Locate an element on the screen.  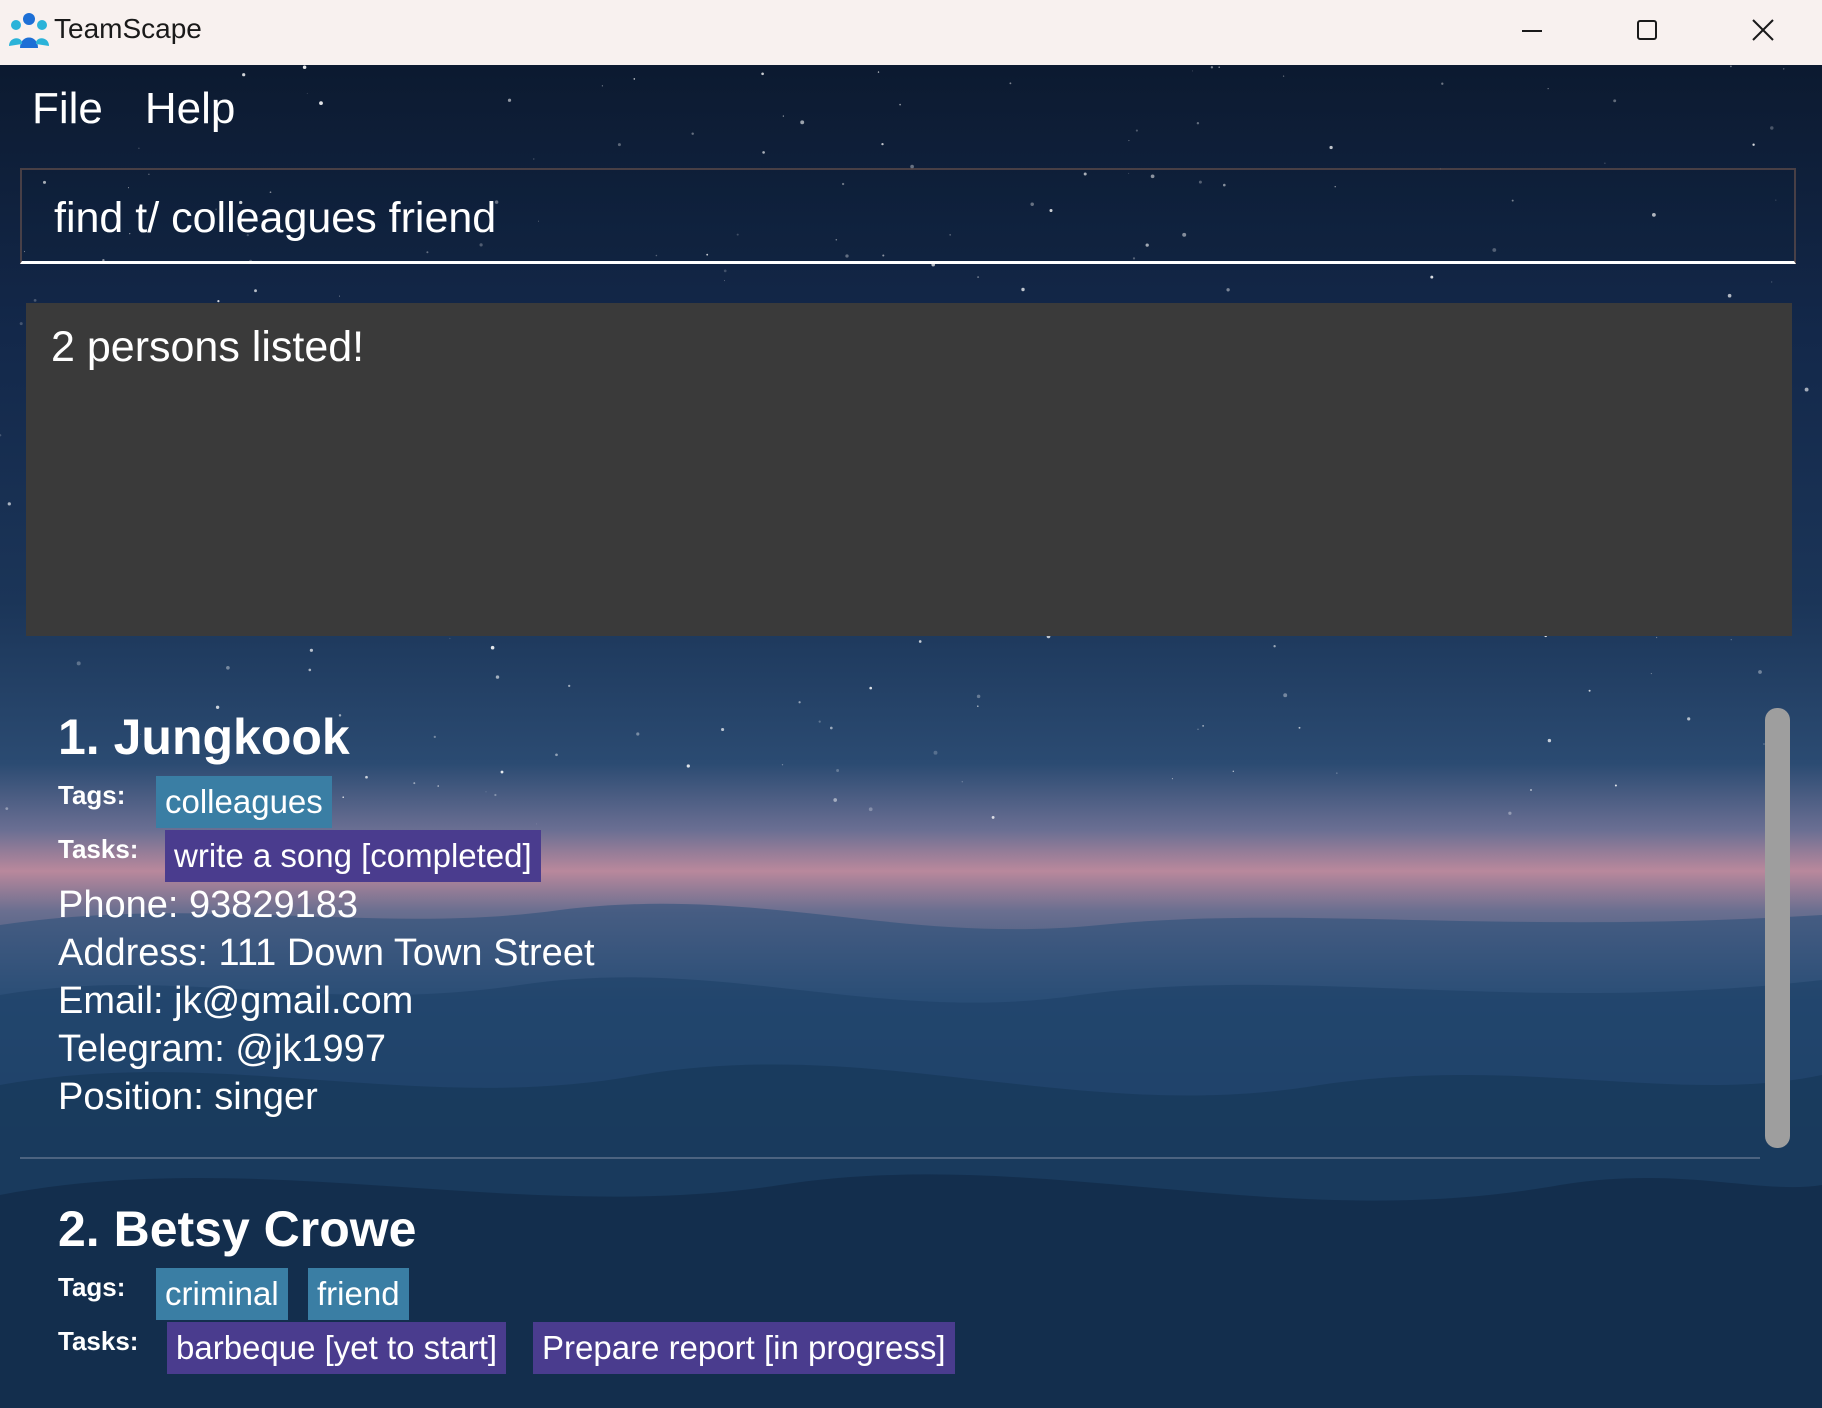
title-bar: TeamScape is located at coordinates (911, 32).